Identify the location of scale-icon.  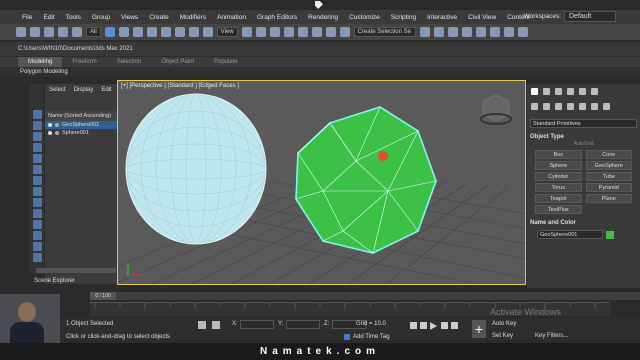
(193, 32).